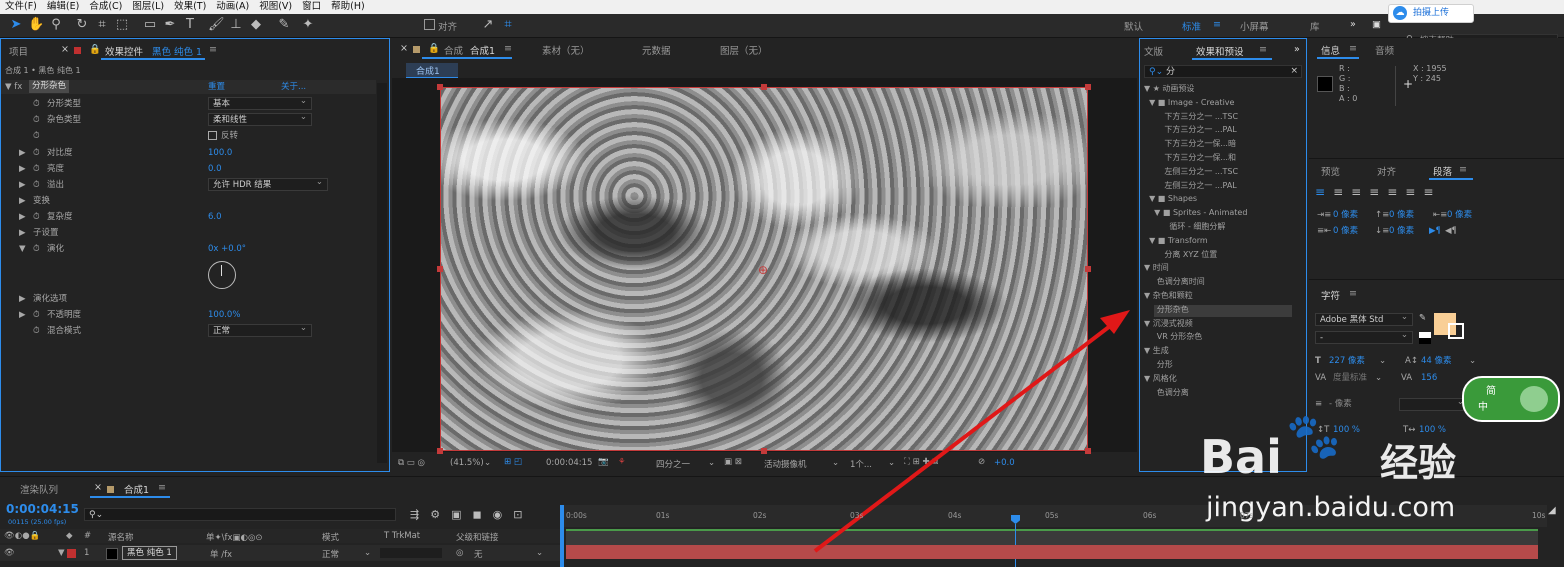 Image resolution: width=1564 pixels, height=567 pixels. I want to click on hand-tool-icon: ✋, so click(36, 25).